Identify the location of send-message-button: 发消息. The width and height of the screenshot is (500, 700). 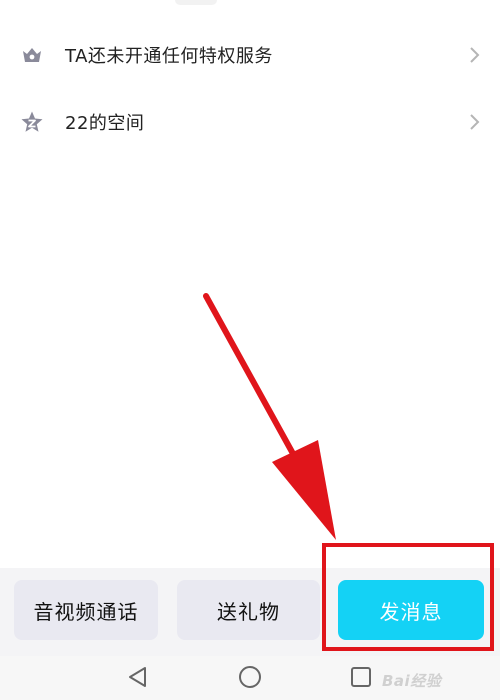
(411, 610).